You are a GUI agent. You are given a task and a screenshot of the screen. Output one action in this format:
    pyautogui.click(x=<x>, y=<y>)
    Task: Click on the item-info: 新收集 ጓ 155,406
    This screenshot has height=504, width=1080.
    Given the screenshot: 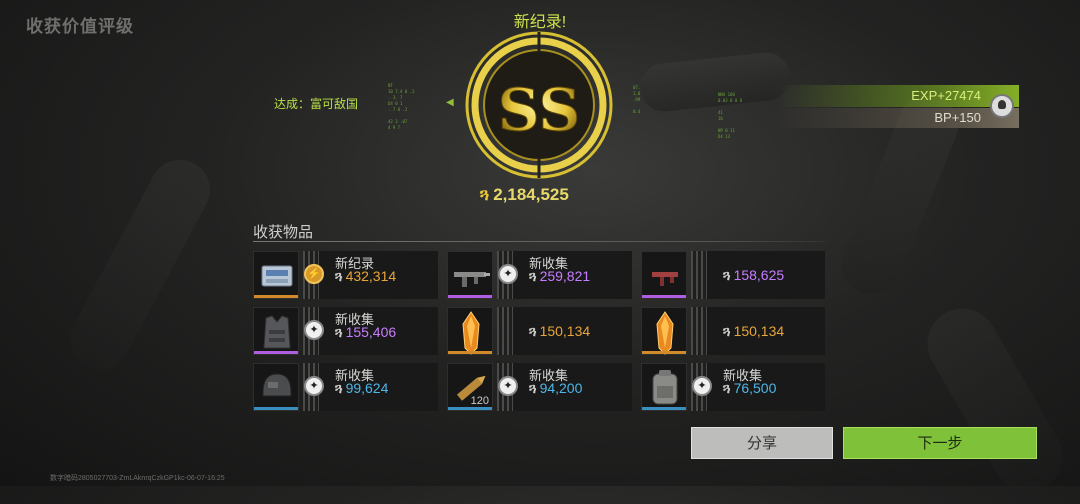 What is the action you would take?
    pyautogui.click(x=378, y=331)
    